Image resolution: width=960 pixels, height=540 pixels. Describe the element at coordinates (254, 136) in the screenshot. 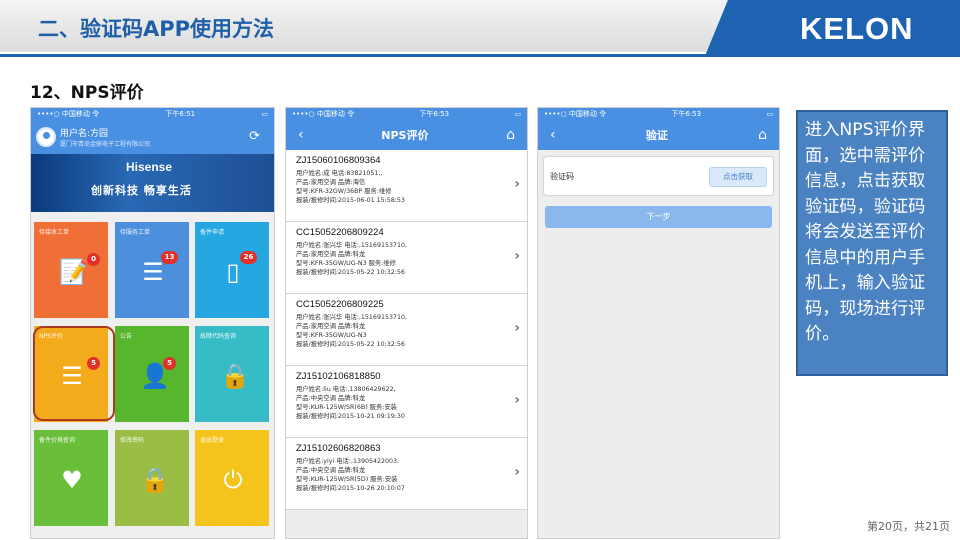

I see `refresh-icon: ⟳` at that location.